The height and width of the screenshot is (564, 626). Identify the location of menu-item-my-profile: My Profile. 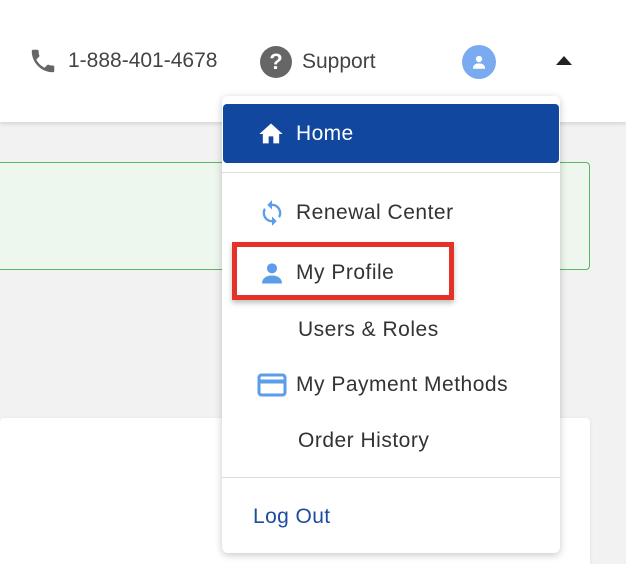
(391, 273).